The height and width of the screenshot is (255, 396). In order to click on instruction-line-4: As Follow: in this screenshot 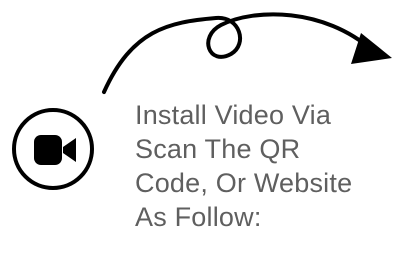, I will do `click(198, 217)`.